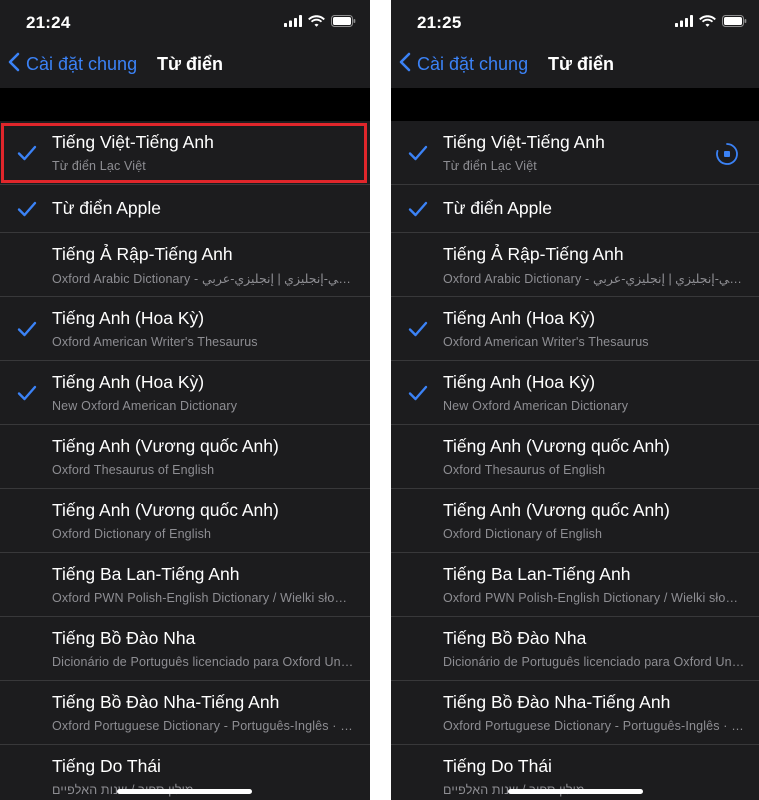 Image resolution: width=759 pixels, height=800 pixels. Describe the element at coordinates (575, 22) in the screenshot. I see `status-bar: 21:25` at that location.